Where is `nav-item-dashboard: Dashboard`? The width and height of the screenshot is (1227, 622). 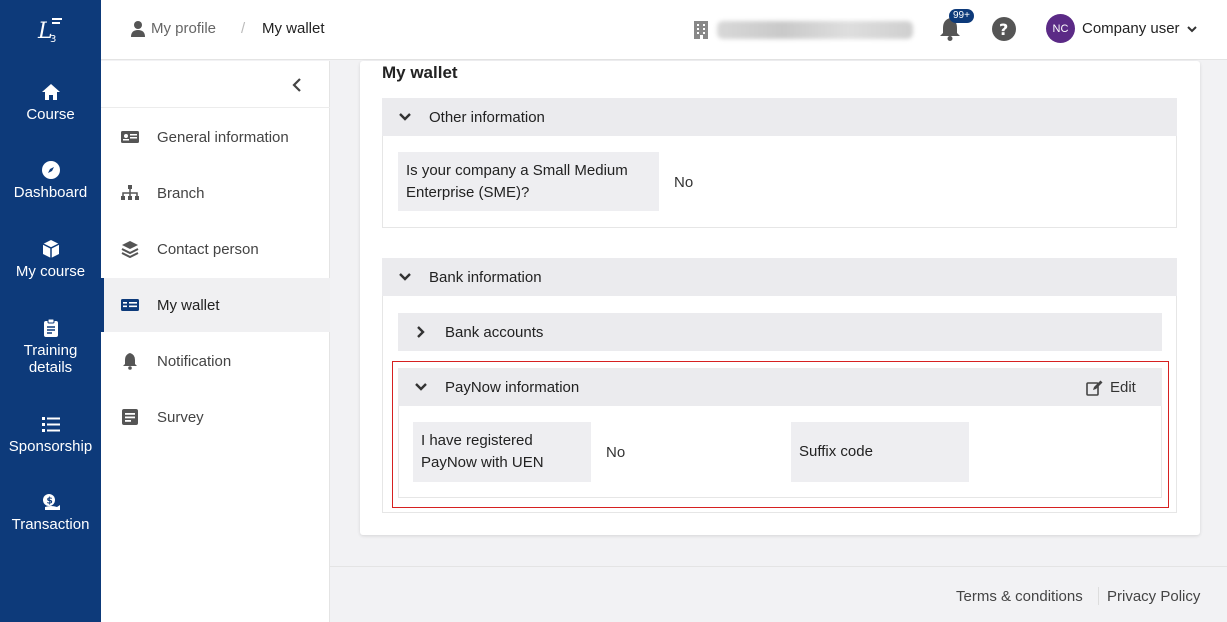 nav-item-dashboard: Dashboard is located at coordinates (50, 180).